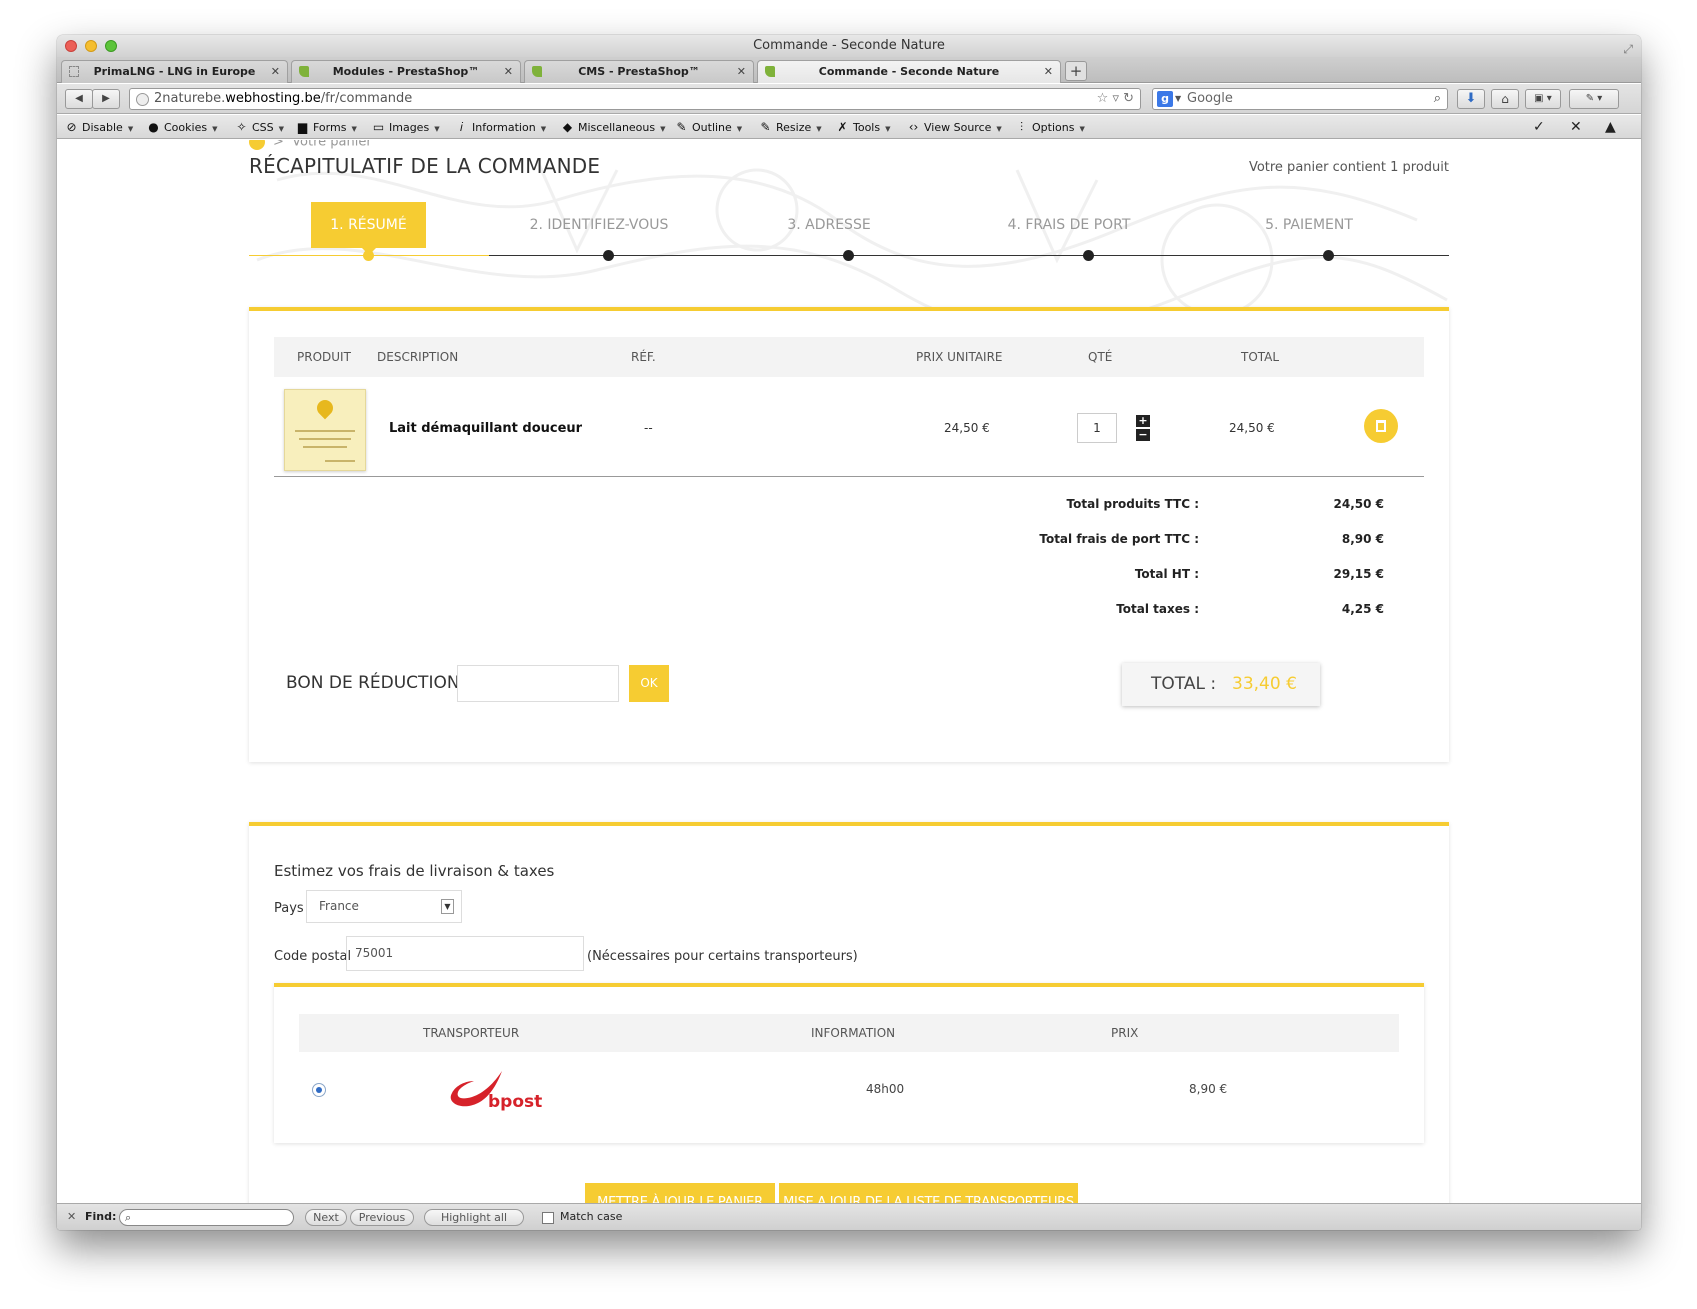 This screenshot has height=1309, width=1697. I want to click on tab-label: Commande - Seconde Nature, so click(909, 71).